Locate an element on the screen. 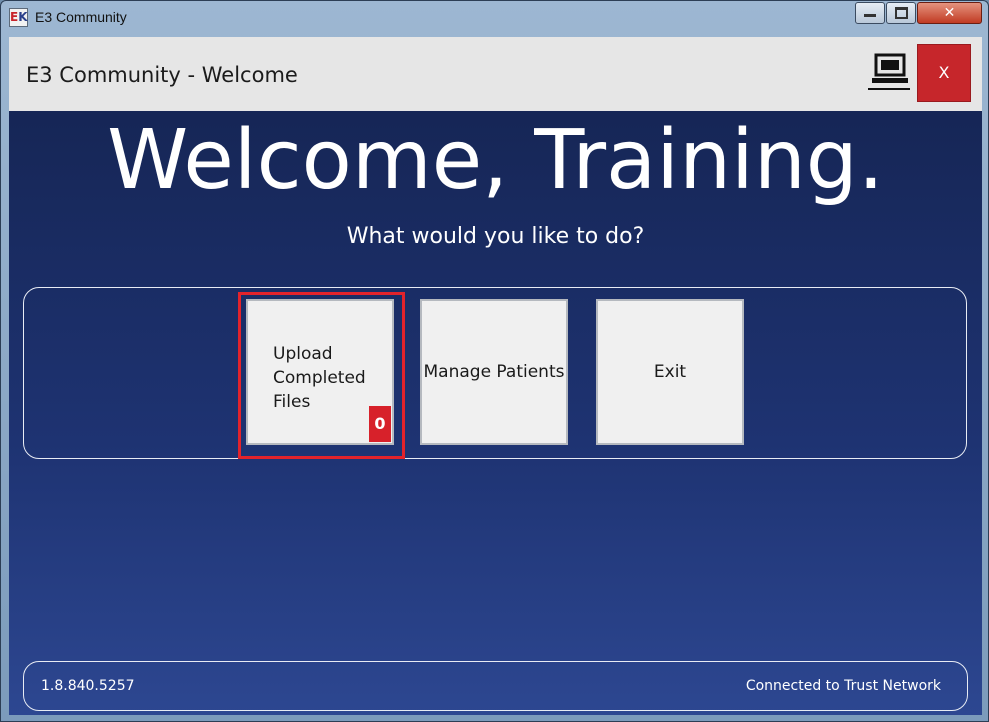  upload-label-line-1: Upload is located at coordinates (303, 354).